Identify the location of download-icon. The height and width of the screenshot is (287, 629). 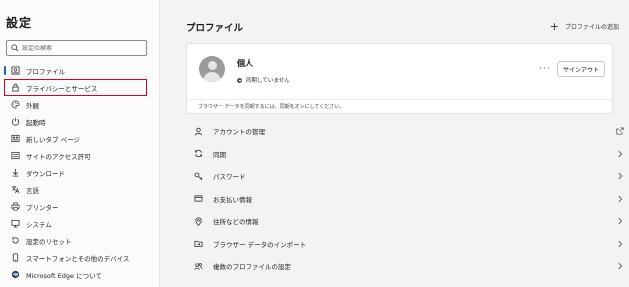
(15, 173).